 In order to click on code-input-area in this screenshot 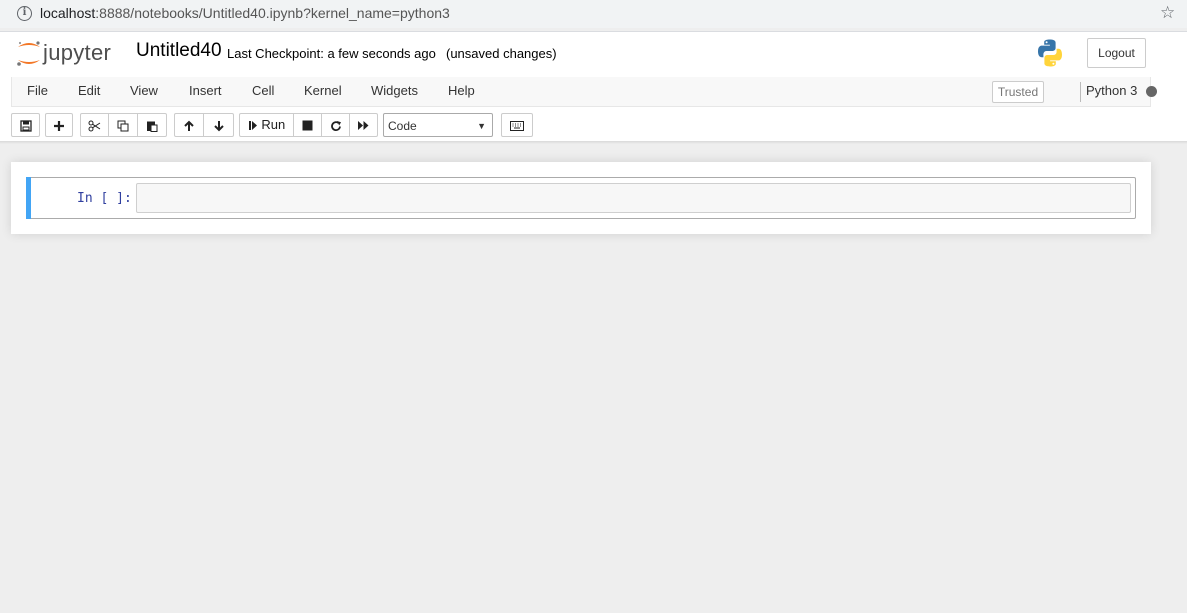, I will do `click(633, 198)`.